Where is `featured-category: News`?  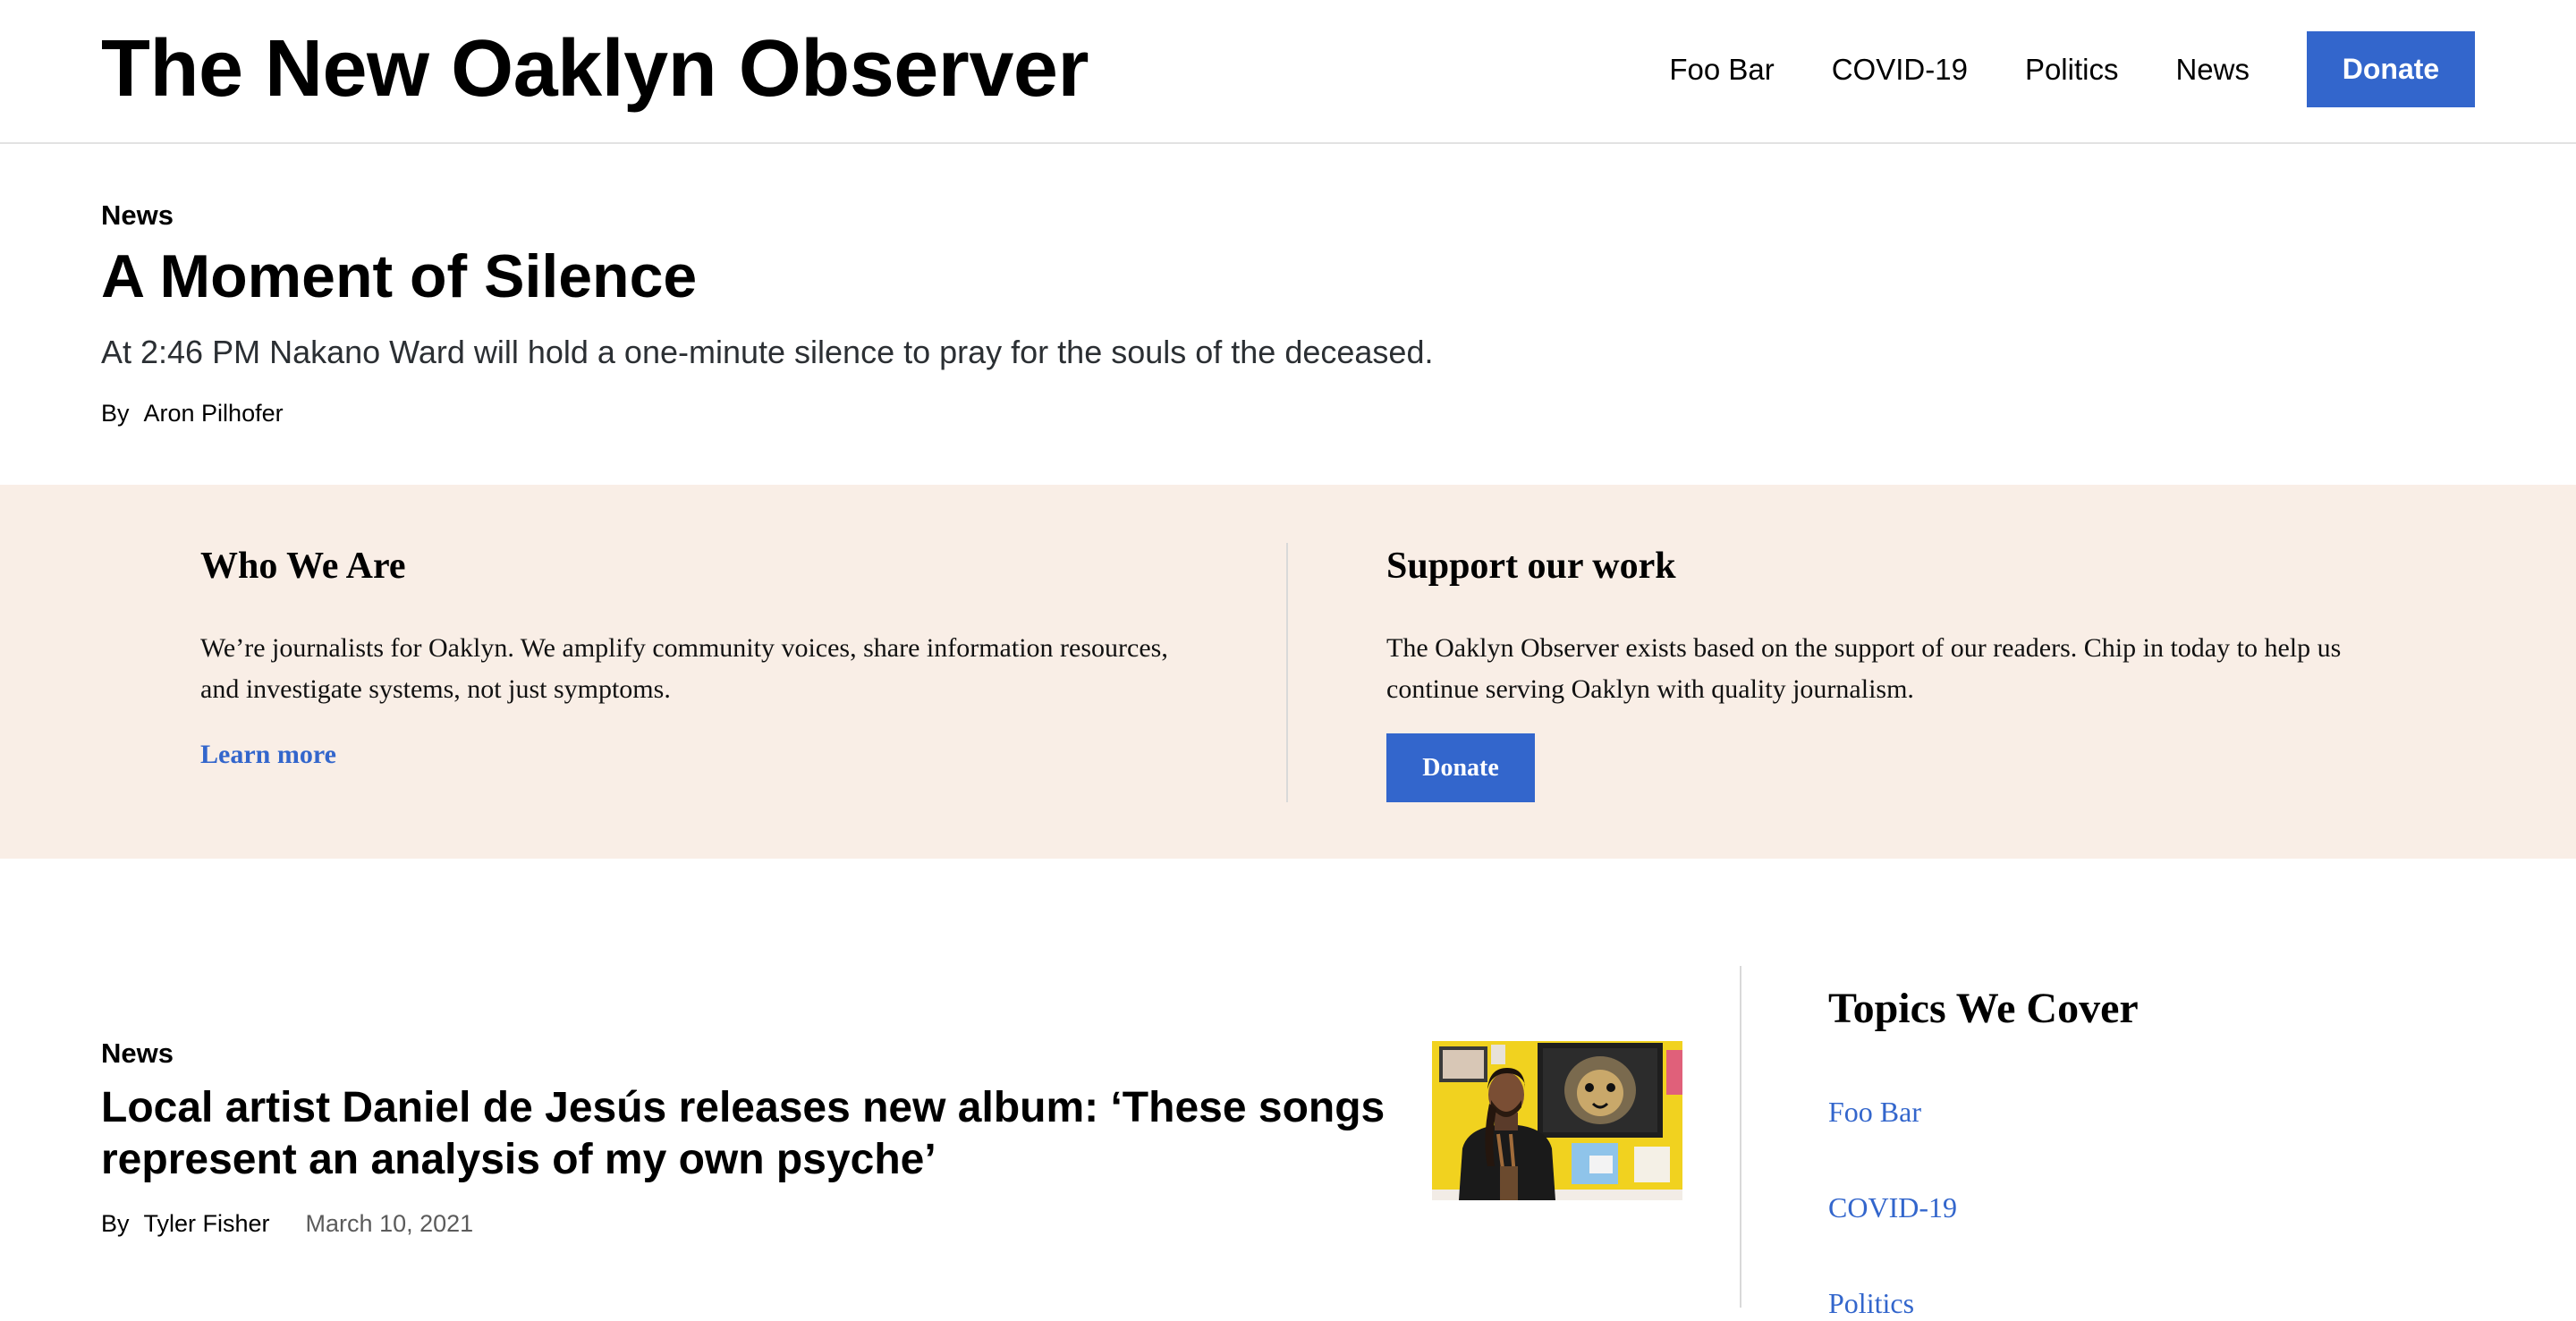 featured-category: News is located at coordinates (137, 215).